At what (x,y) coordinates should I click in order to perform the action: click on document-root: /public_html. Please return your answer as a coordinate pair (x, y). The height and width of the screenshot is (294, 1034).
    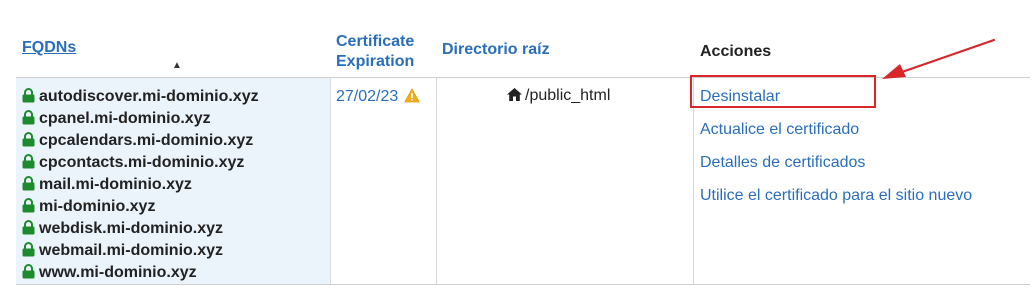
    Looking at the image, I should click on (558, 97).